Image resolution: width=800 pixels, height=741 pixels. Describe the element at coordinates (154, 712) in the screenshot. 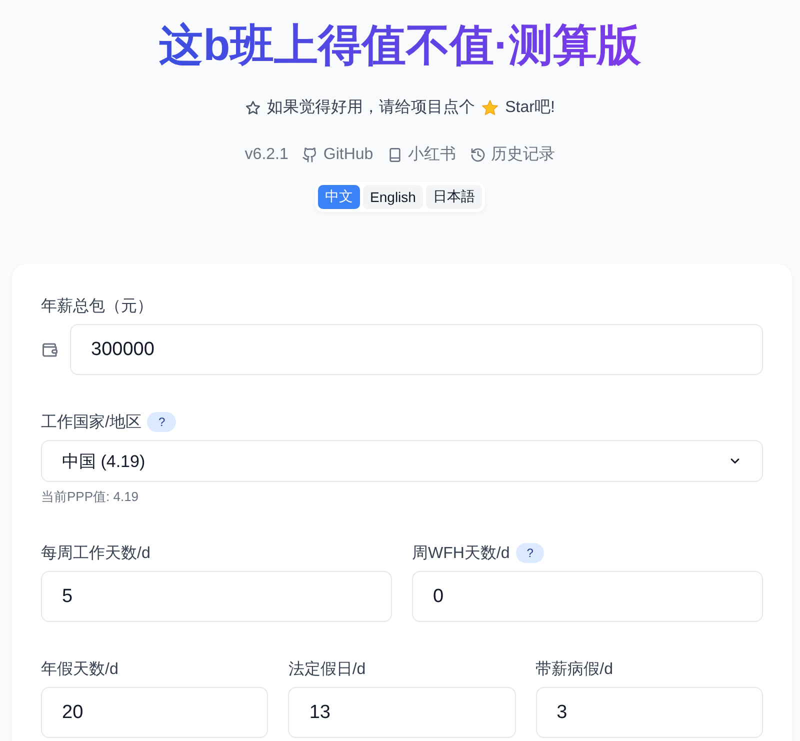

I see `input-field: 20` at that location.